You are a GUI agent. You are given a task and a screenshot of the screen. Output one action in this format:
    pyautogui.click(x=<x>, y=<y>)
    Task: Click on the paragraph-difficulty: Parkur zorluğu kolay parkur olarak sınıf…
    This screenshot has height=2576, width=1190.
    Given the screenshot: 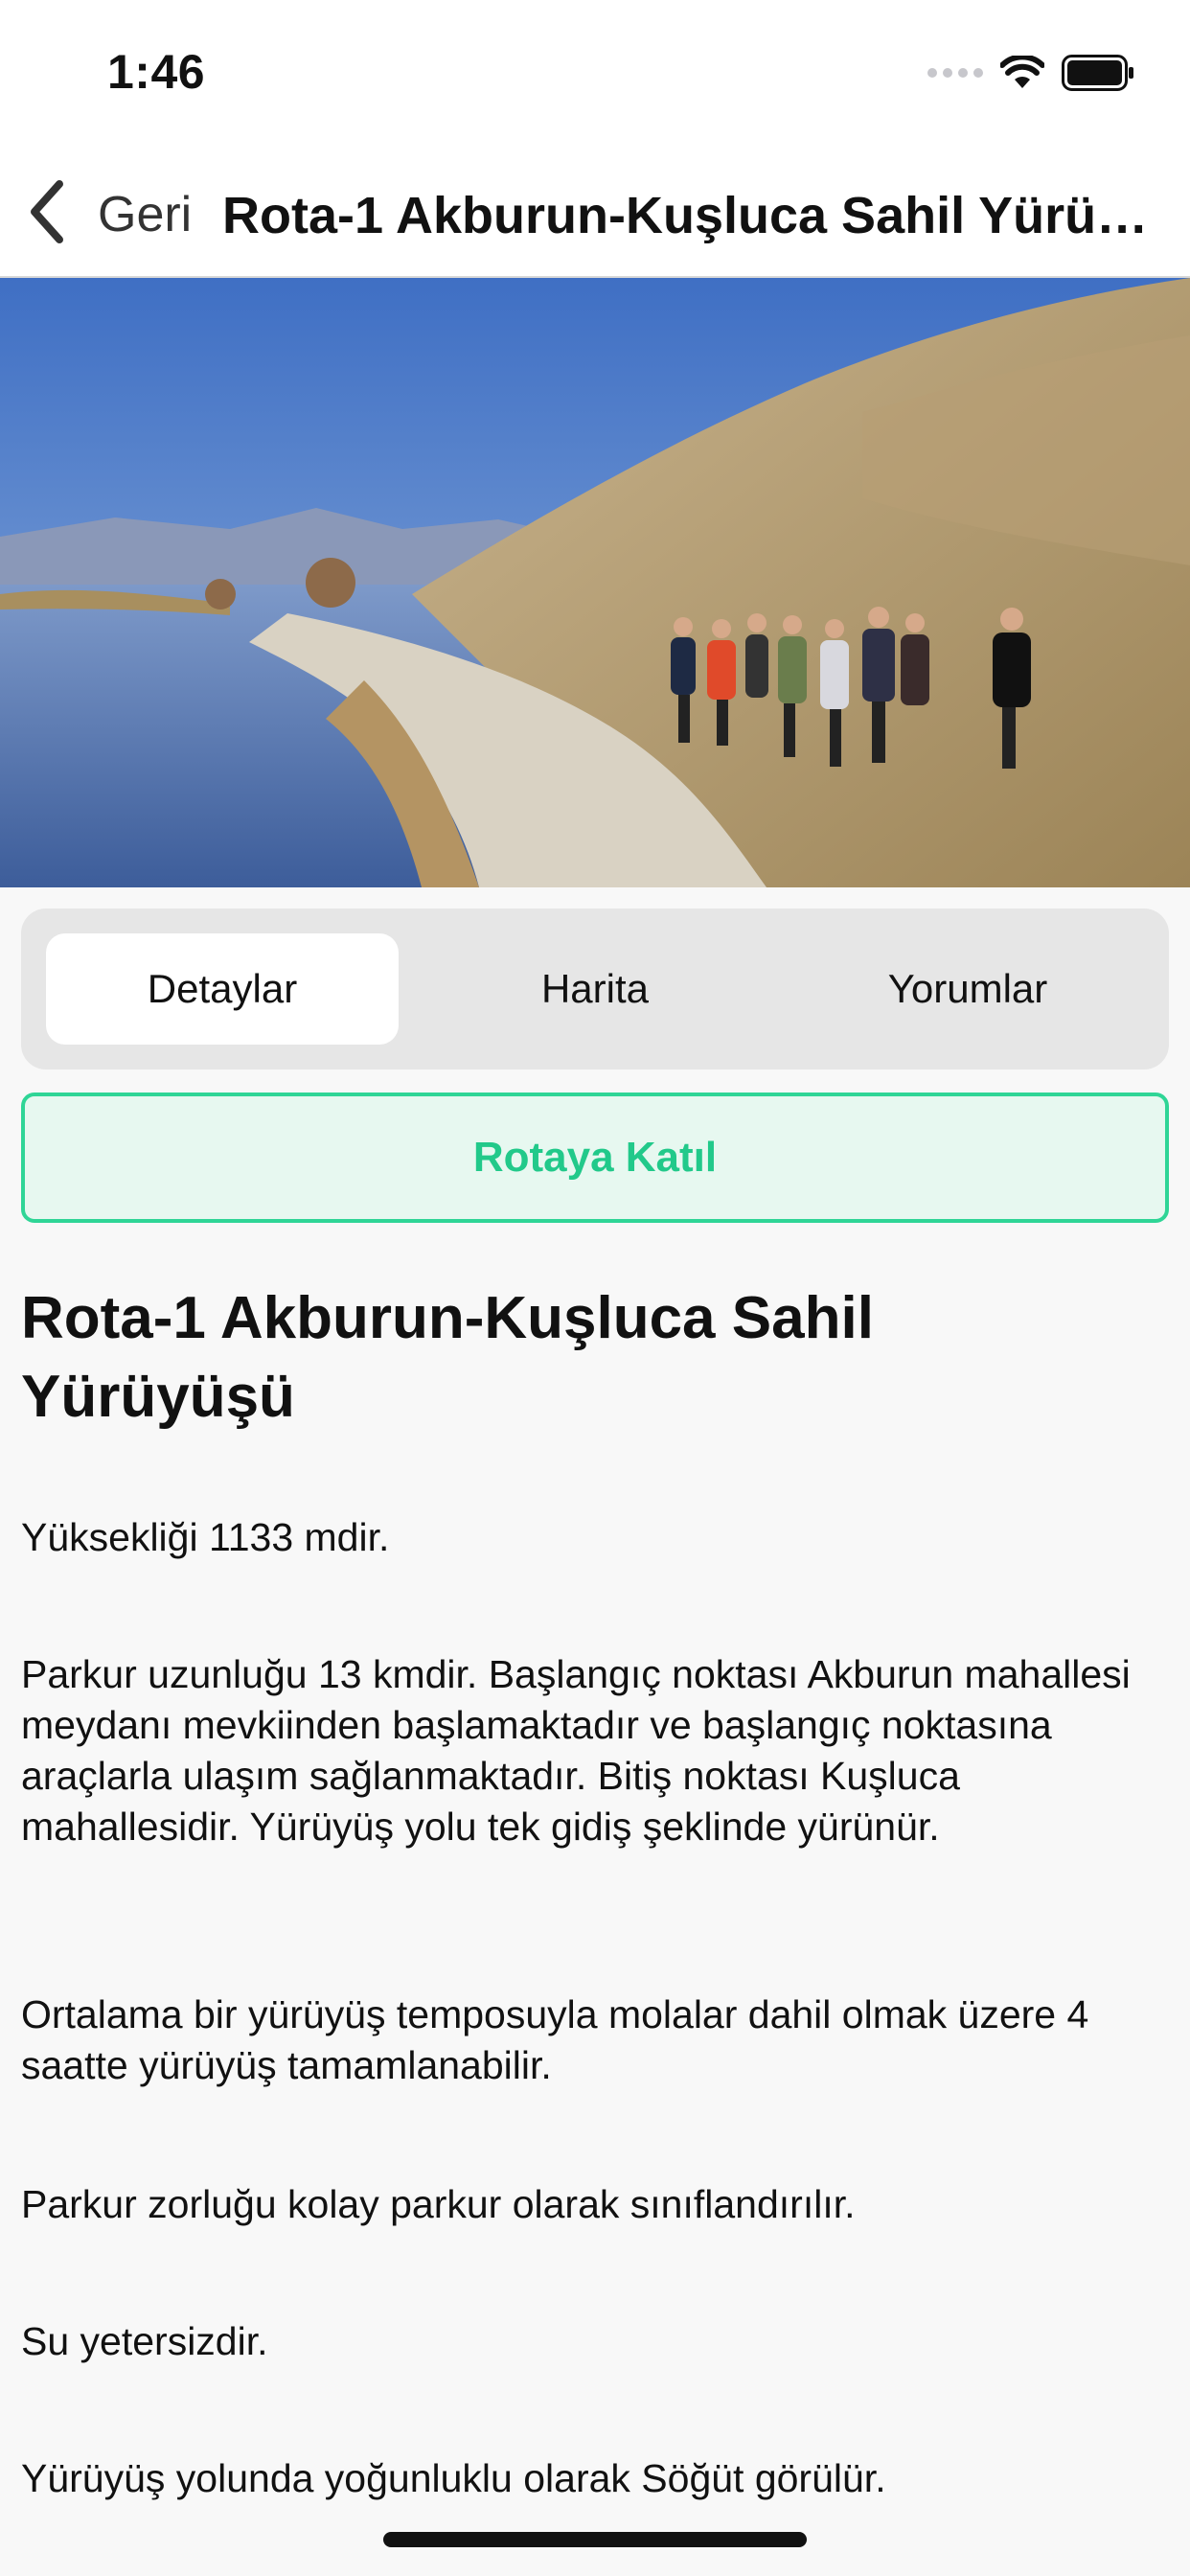 What is the action you would take?
    pyautogui.click(x=439, y=2204)
    